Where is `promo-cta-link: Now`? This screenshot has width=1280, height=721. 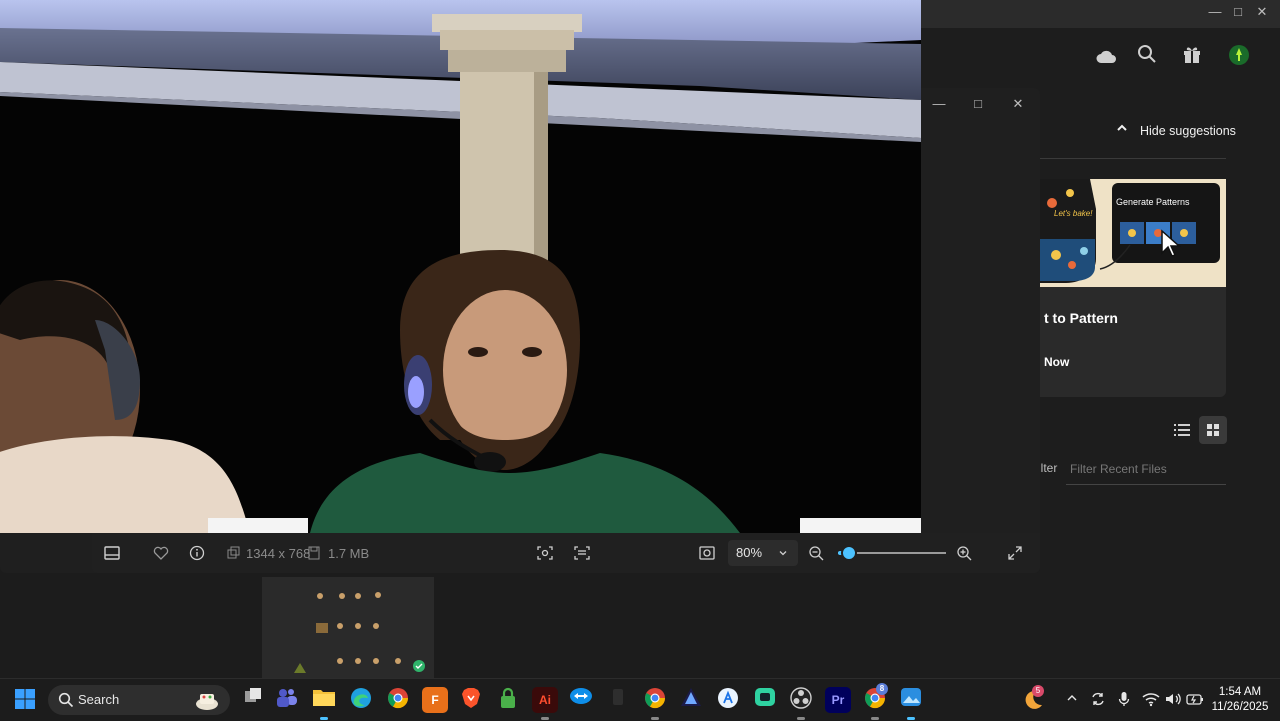 promo-cta-link: Now is located at coordinates (1056, 362).